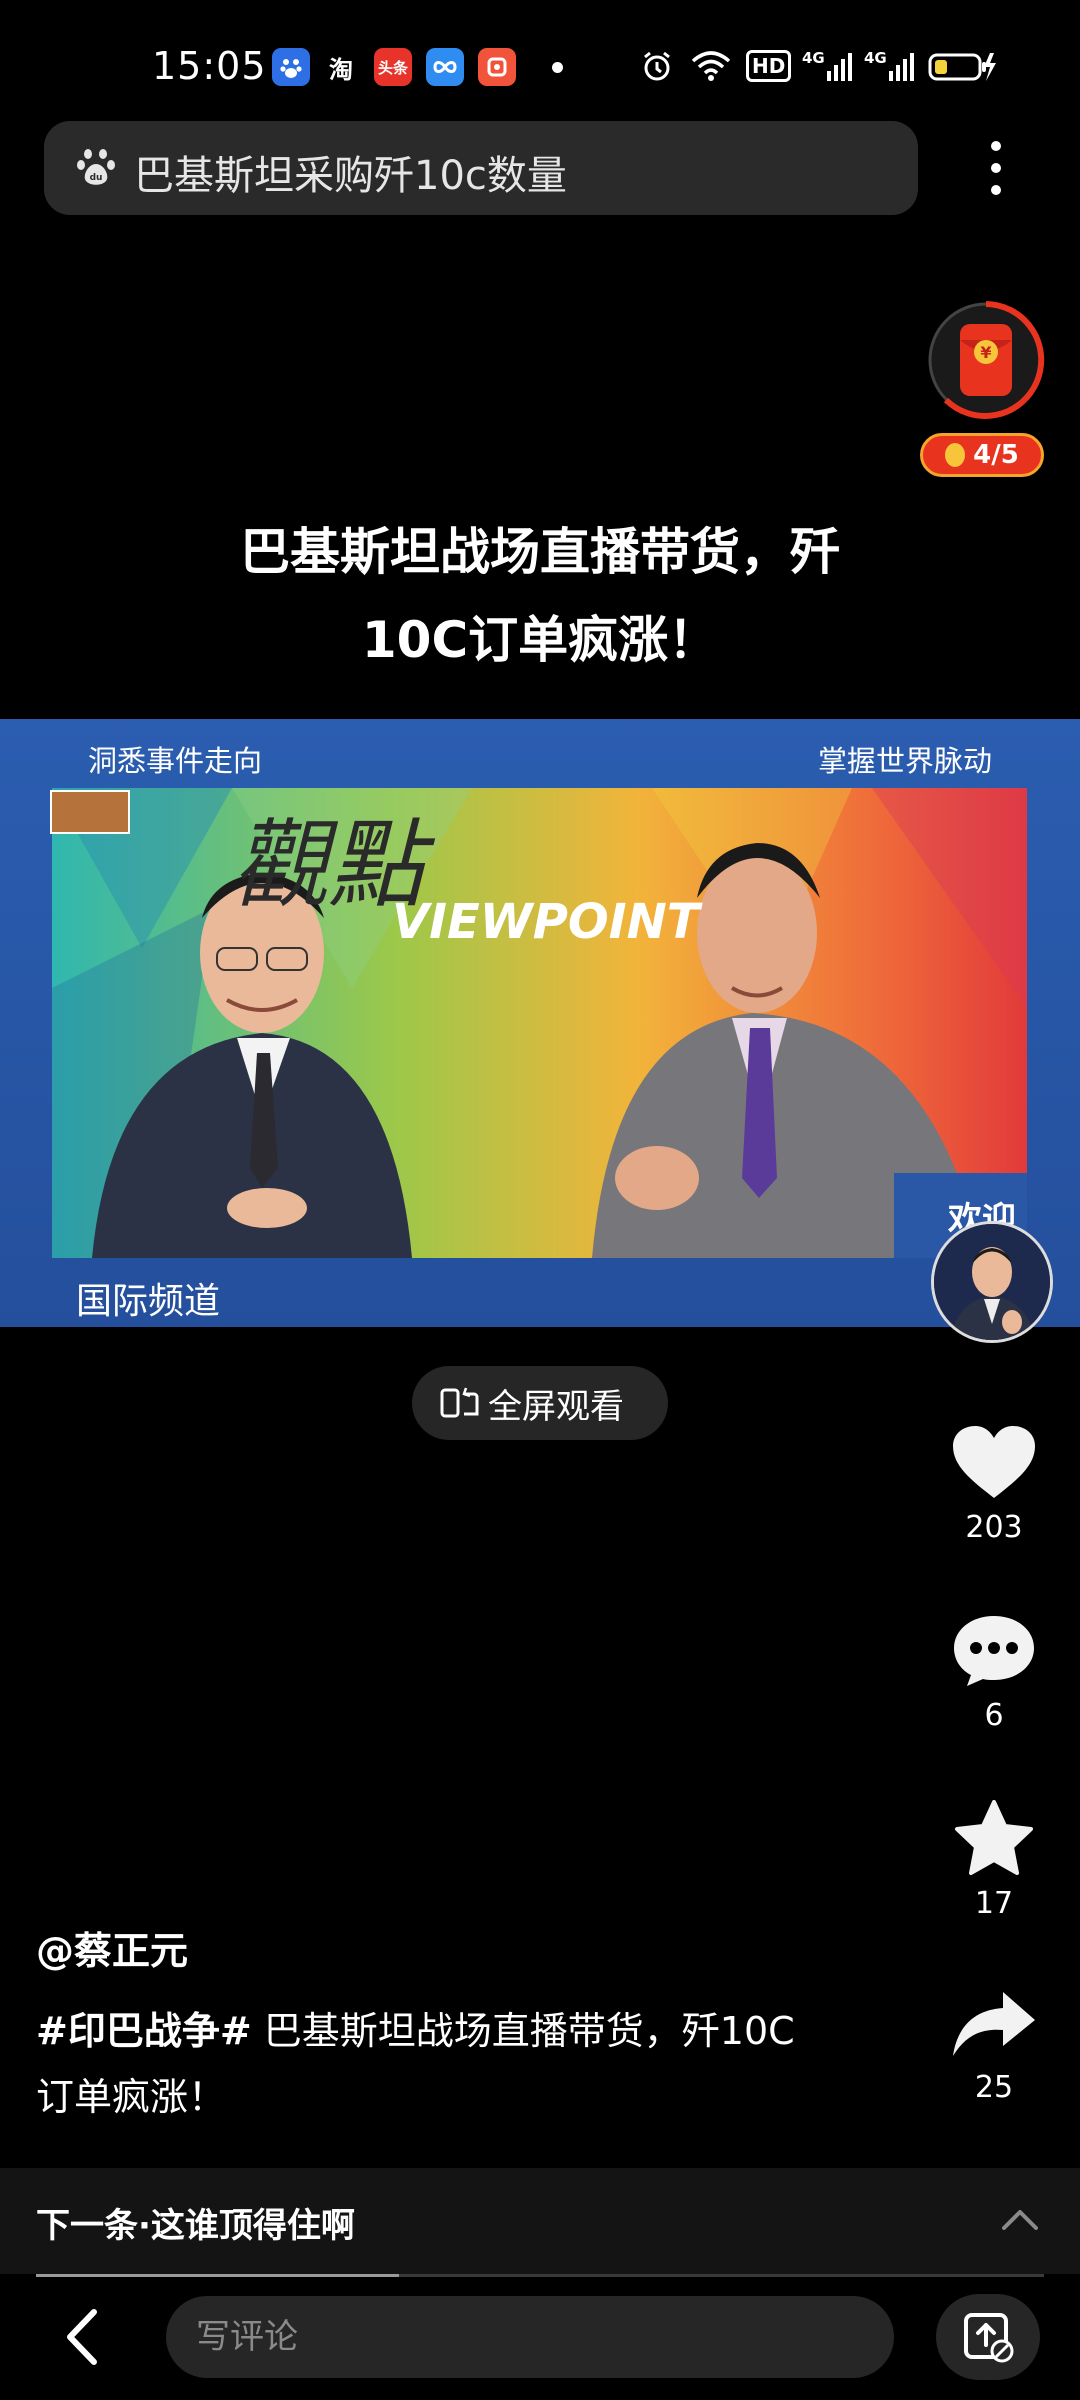  Describe the element at coordinates (175, 761) in the screenshot. I see `video-caption-left: 洞悉事件走向` at that location.